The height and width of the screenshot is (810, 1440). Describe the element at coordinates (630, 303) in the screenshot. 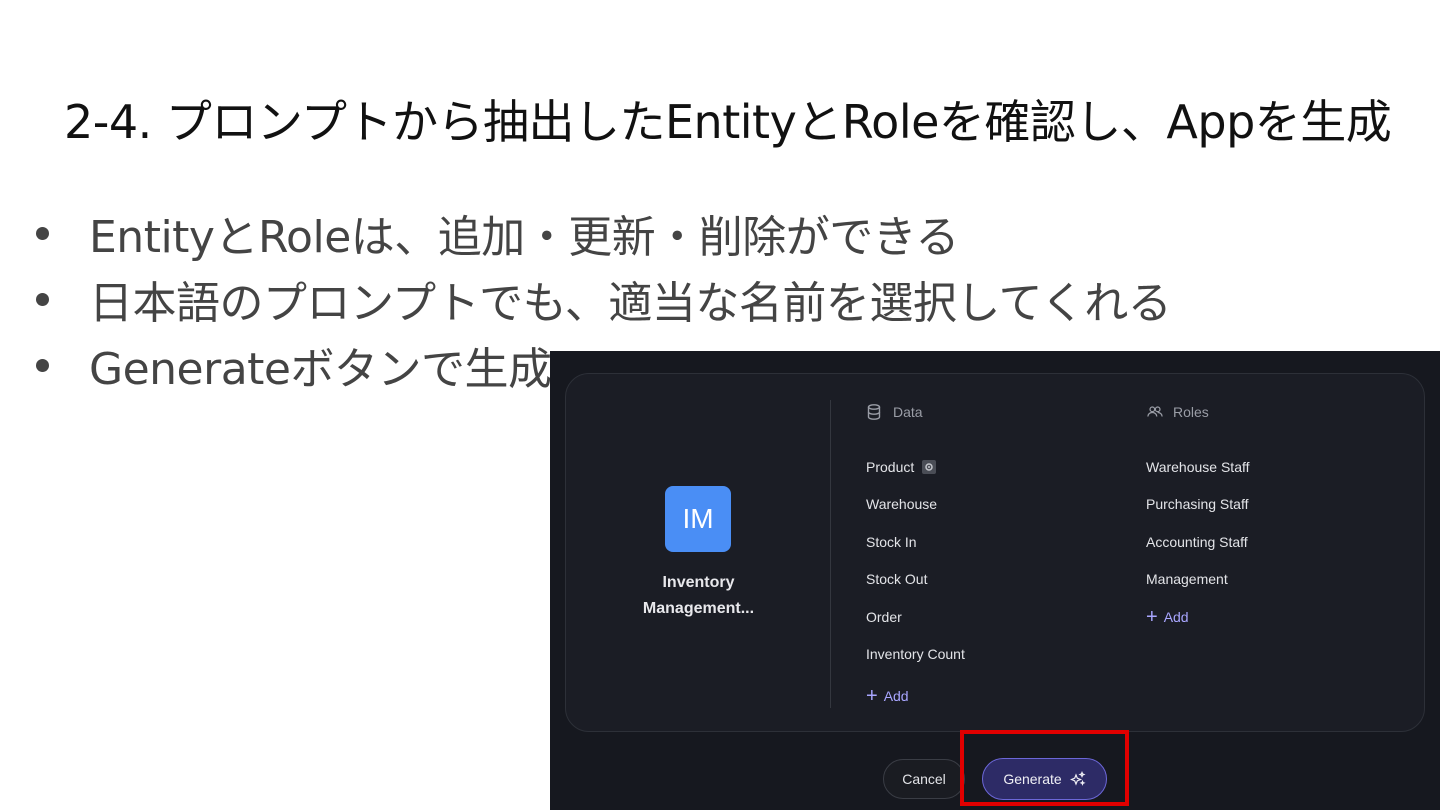

I see `bullet-text: 日本語のプロンプトでも、適当な名前を選択してくれる` at that location.